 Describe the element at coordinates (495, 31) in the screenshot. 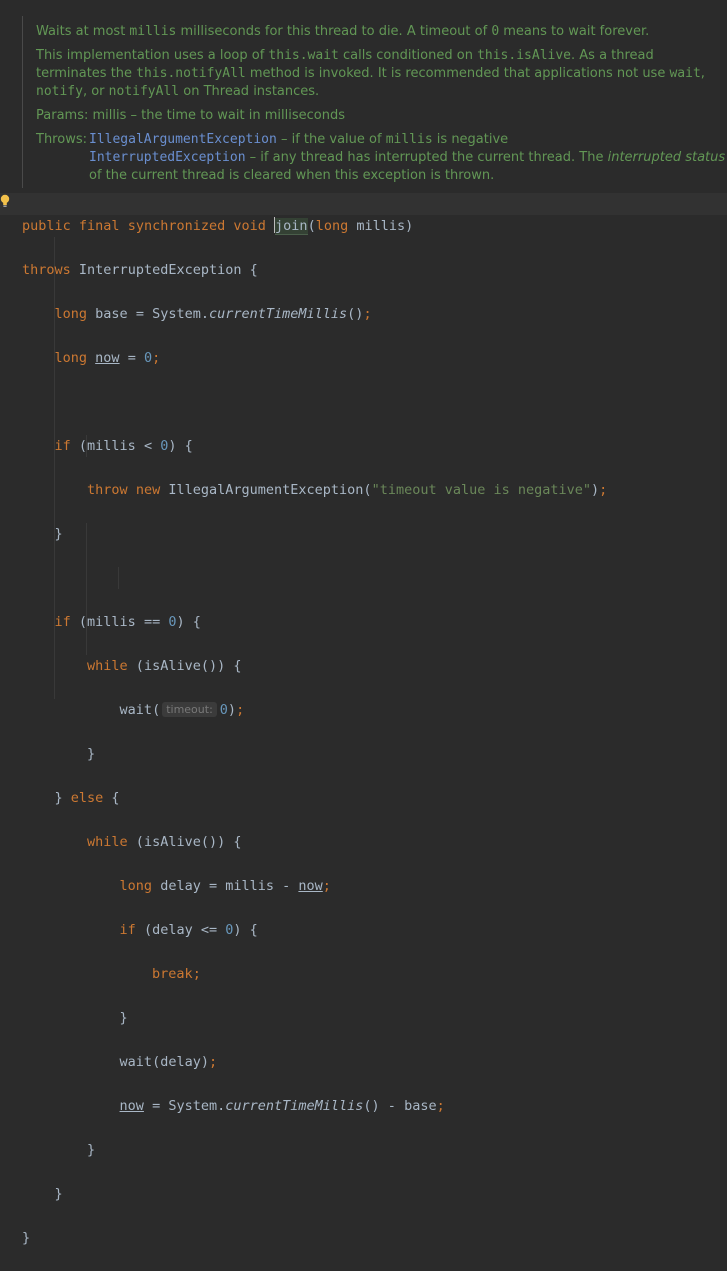

I see `doc-code: 0` at that location.